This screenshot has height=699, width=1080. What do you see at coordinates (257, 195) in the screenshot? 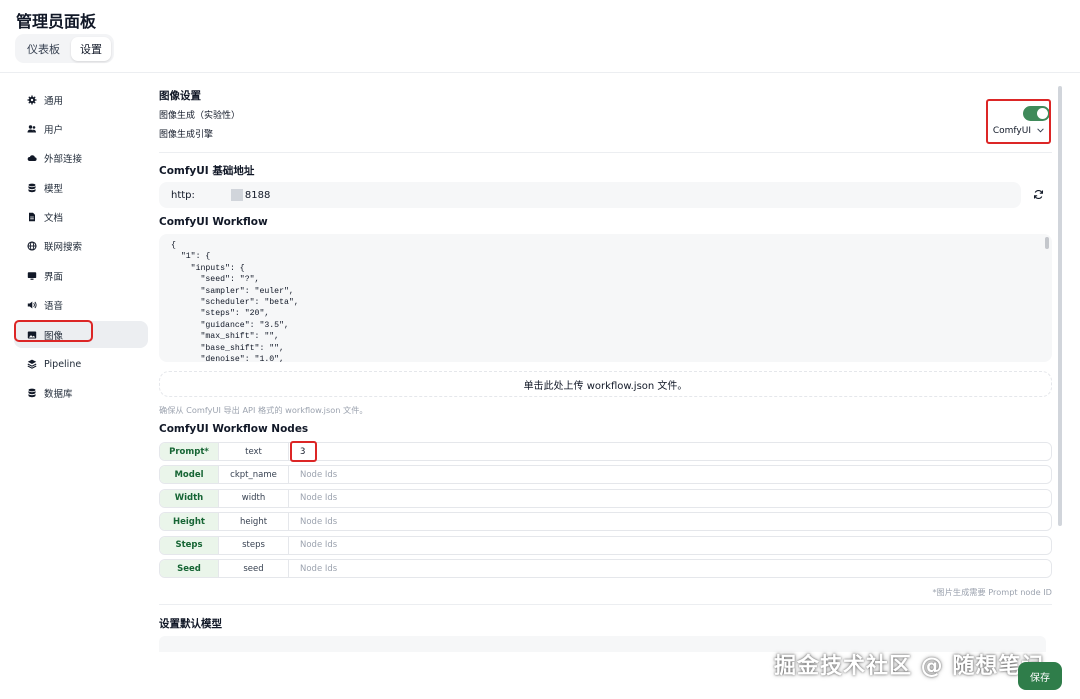
I see `base-url-suffix: 8188` at bounding box center [257, 195].